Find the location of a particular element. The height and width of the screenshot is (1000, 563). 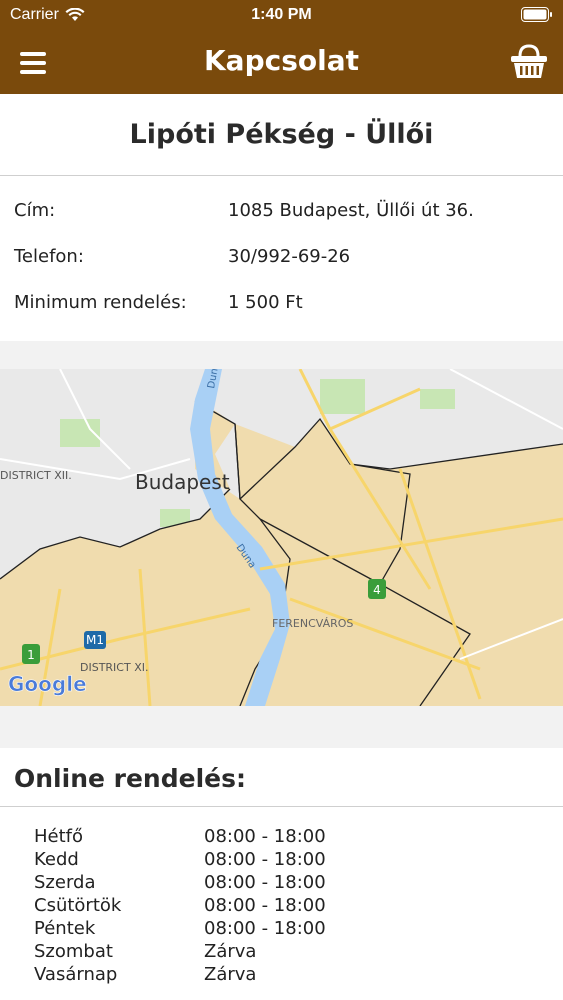

hours-day: Hétfő is located at coordinates (59, 836).